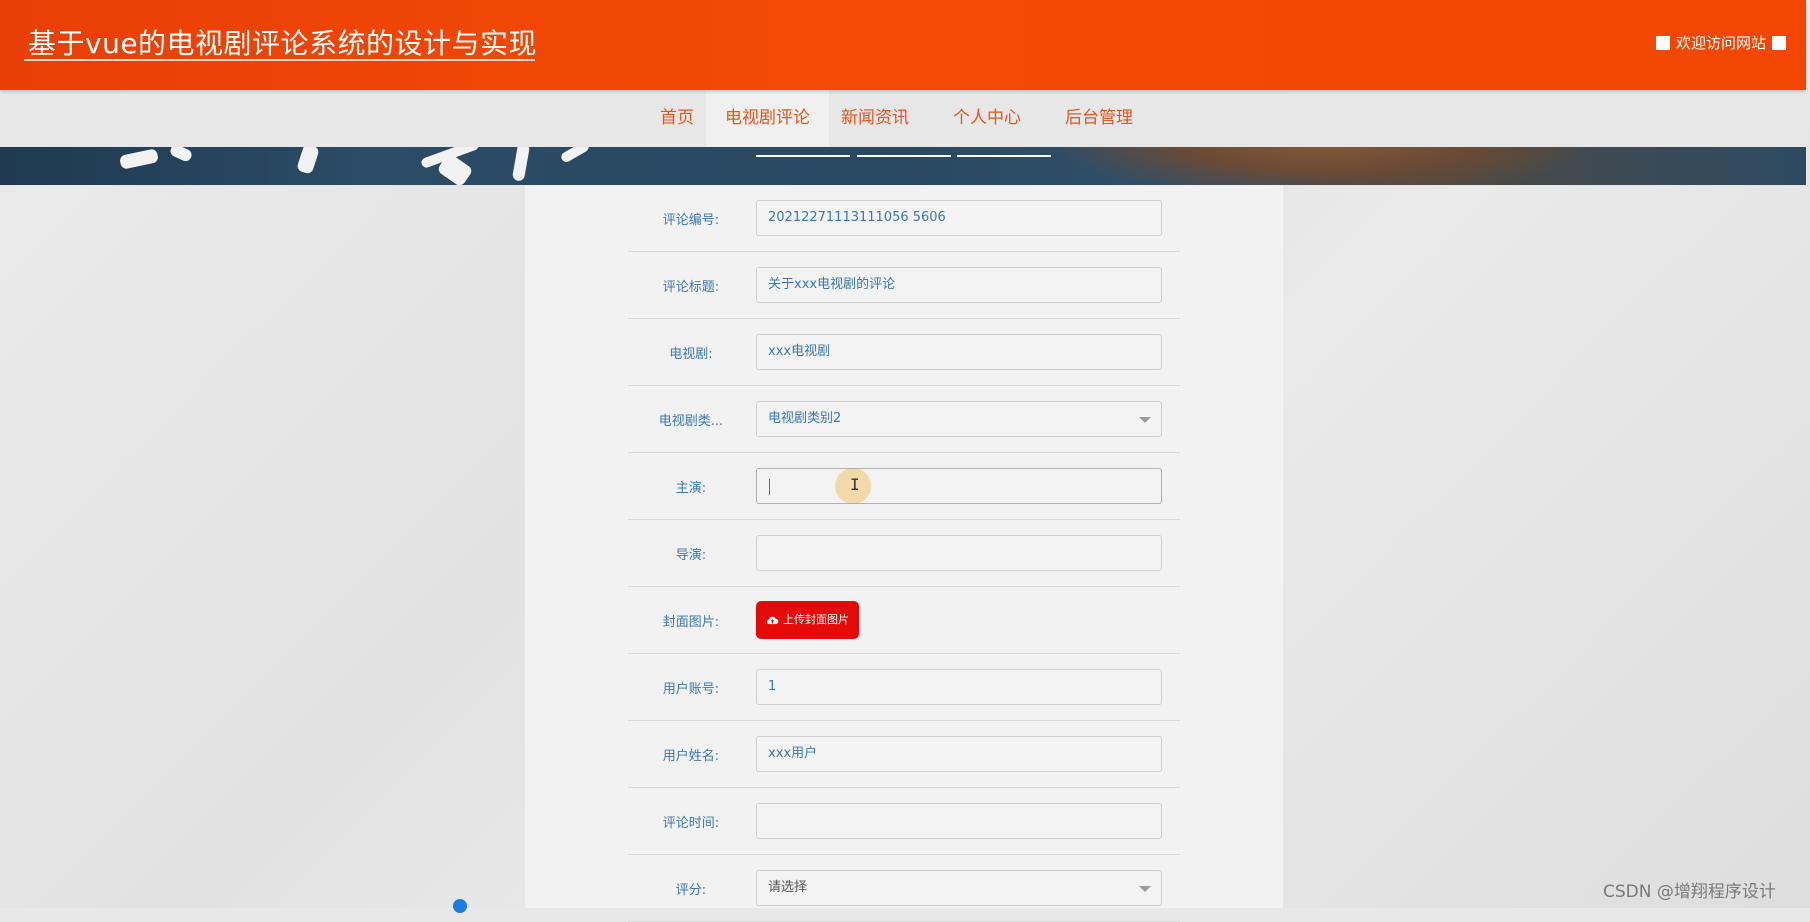 The image size is (1810, 922). I want to click on user-account-input: 1, so click(959, 687).